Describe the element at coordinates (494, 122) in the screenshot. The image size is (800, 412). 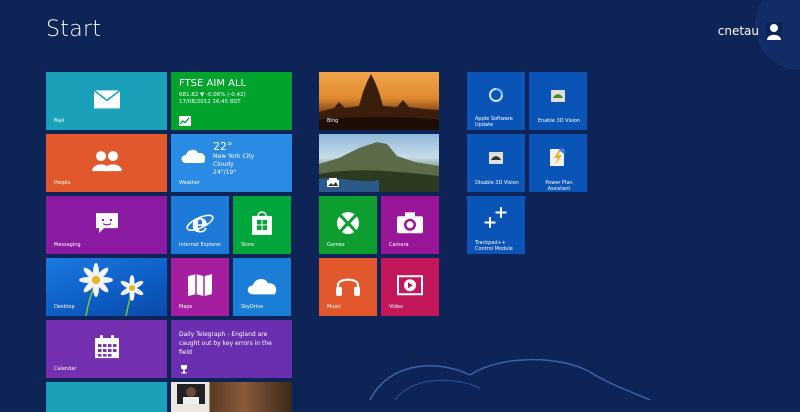
I see `tile-apple-update-label: Apple Software Update` at that location.